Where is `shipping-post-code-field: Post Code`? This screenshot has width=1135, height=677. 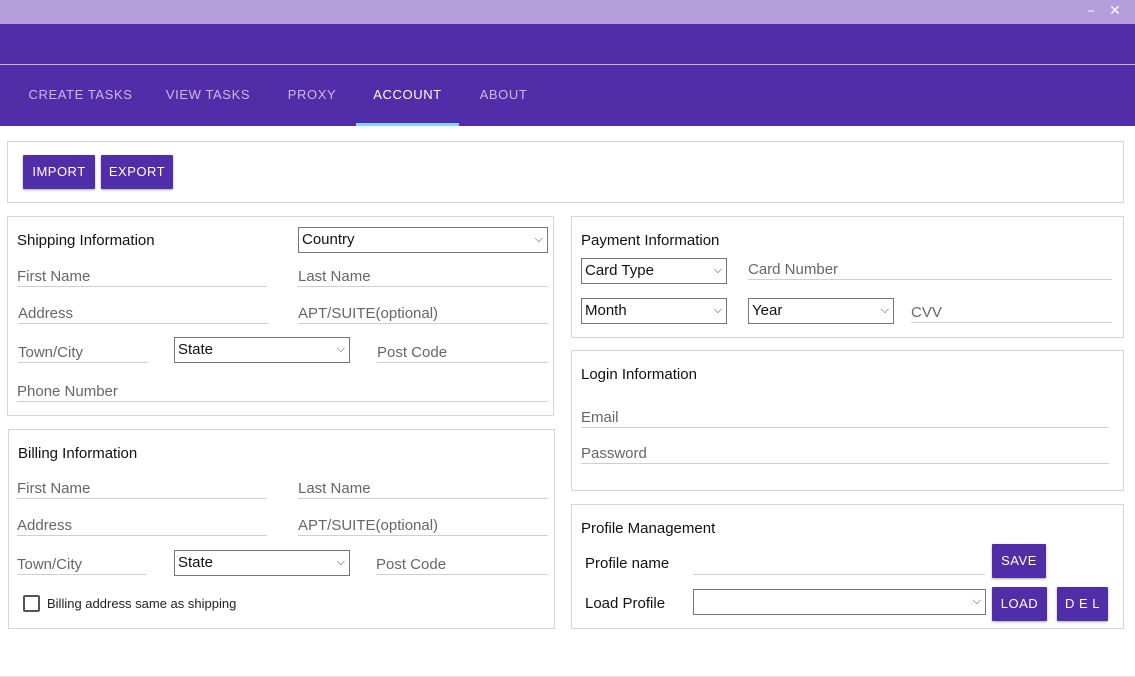 shipping-post-code-field: Post Code is located at coordinates (462, 353).